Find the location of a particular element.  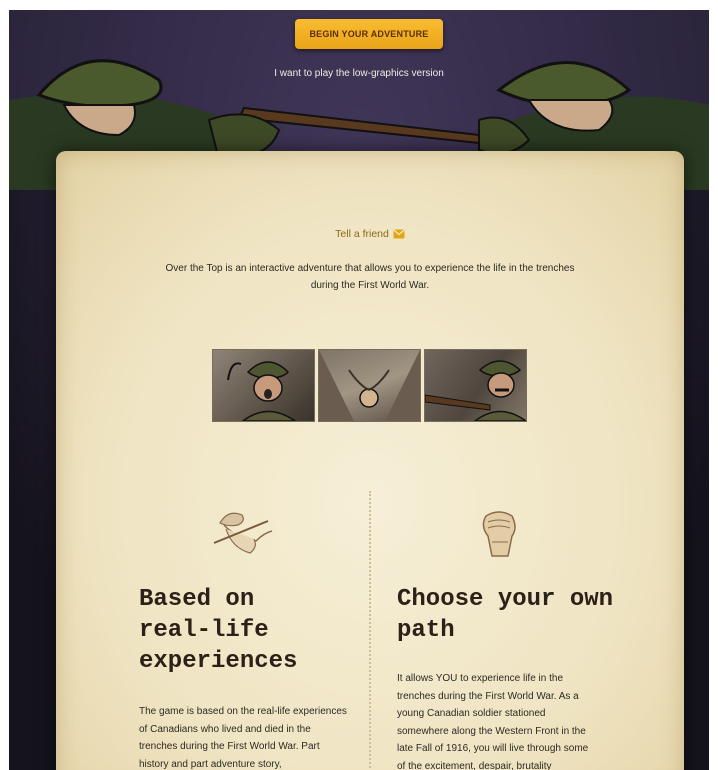

tell-a-friend-label: Tell a friend is located at coordinates (362, 234).